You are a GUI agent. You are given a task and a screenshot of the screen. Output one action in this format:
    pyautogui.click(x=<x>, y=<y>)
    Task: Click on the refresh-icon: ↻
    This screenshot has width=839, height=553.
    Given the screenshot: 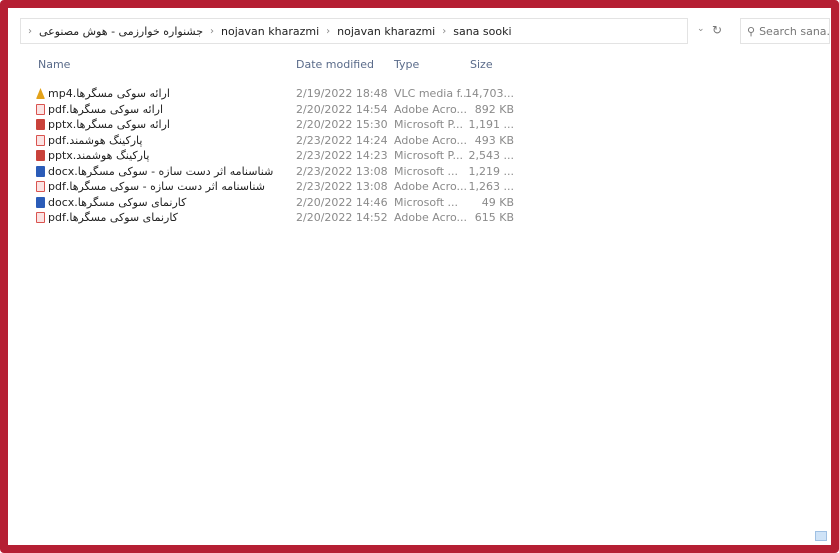 What is the action you would take?
    pyautogui.click(x=717, y=30)
    